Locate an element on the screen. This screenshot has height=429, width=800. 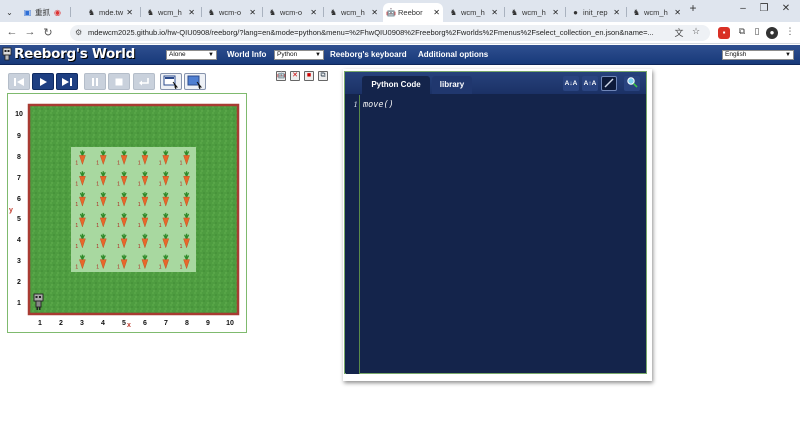
tab-group: ▣ 重抓 ◉ is located at coordinates (44, 12).